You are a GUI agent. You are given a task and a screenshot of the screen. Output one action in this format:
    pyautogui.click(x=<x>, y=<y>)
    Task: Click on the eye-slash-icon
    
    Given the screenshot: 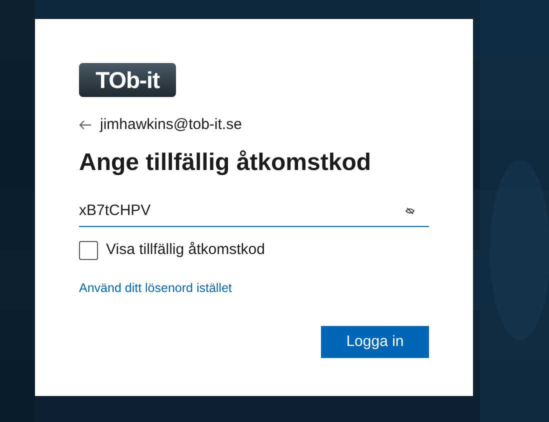 What is the action you would take?
    pyautogui.click(x=410, y=211)
    